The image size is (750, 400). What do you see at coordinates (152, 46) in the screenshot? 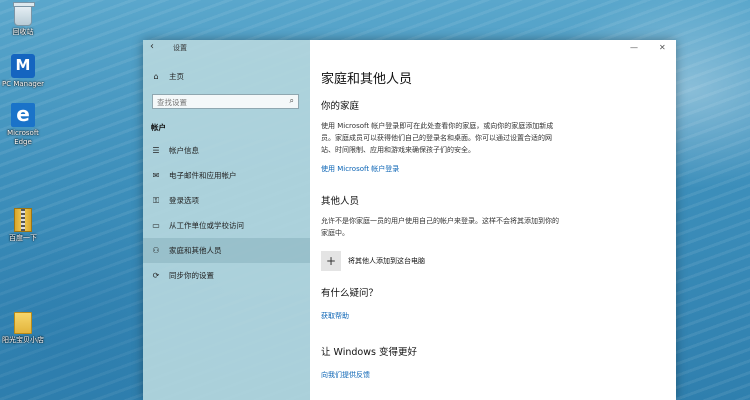
I see `back-arrow-icon: ‹` at bounding box center [152, 46].